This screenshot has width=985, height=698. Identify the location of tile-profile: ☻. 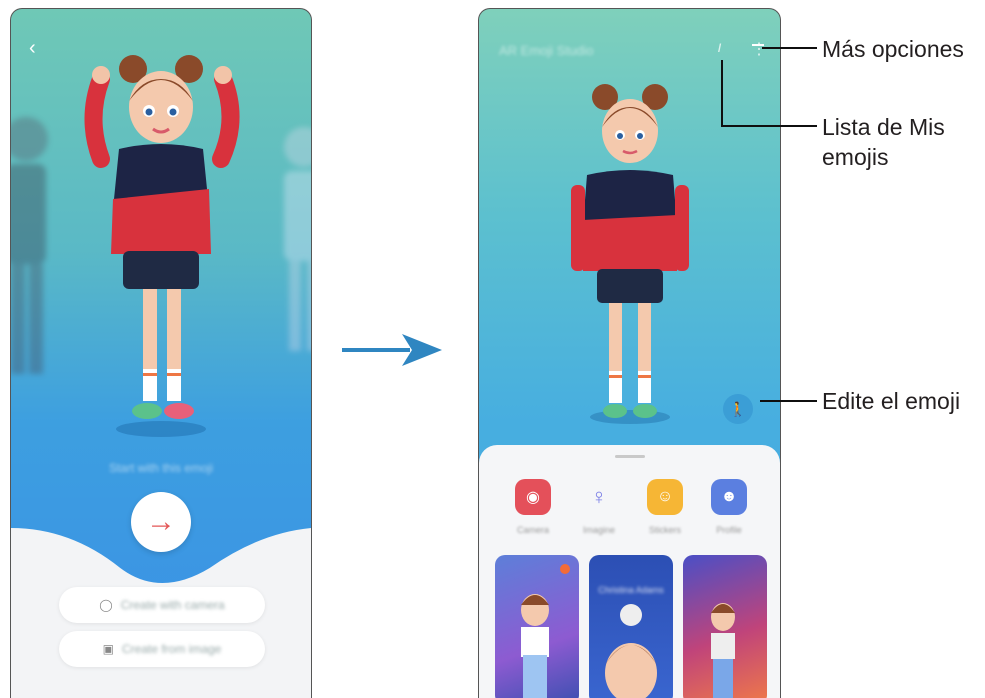
(729, 497).